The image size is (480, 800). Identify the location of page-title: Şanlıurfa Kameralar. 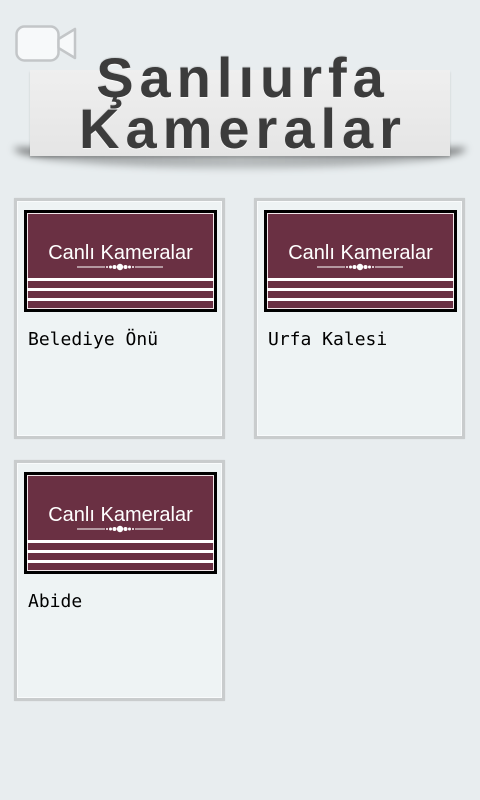
(240, 103).